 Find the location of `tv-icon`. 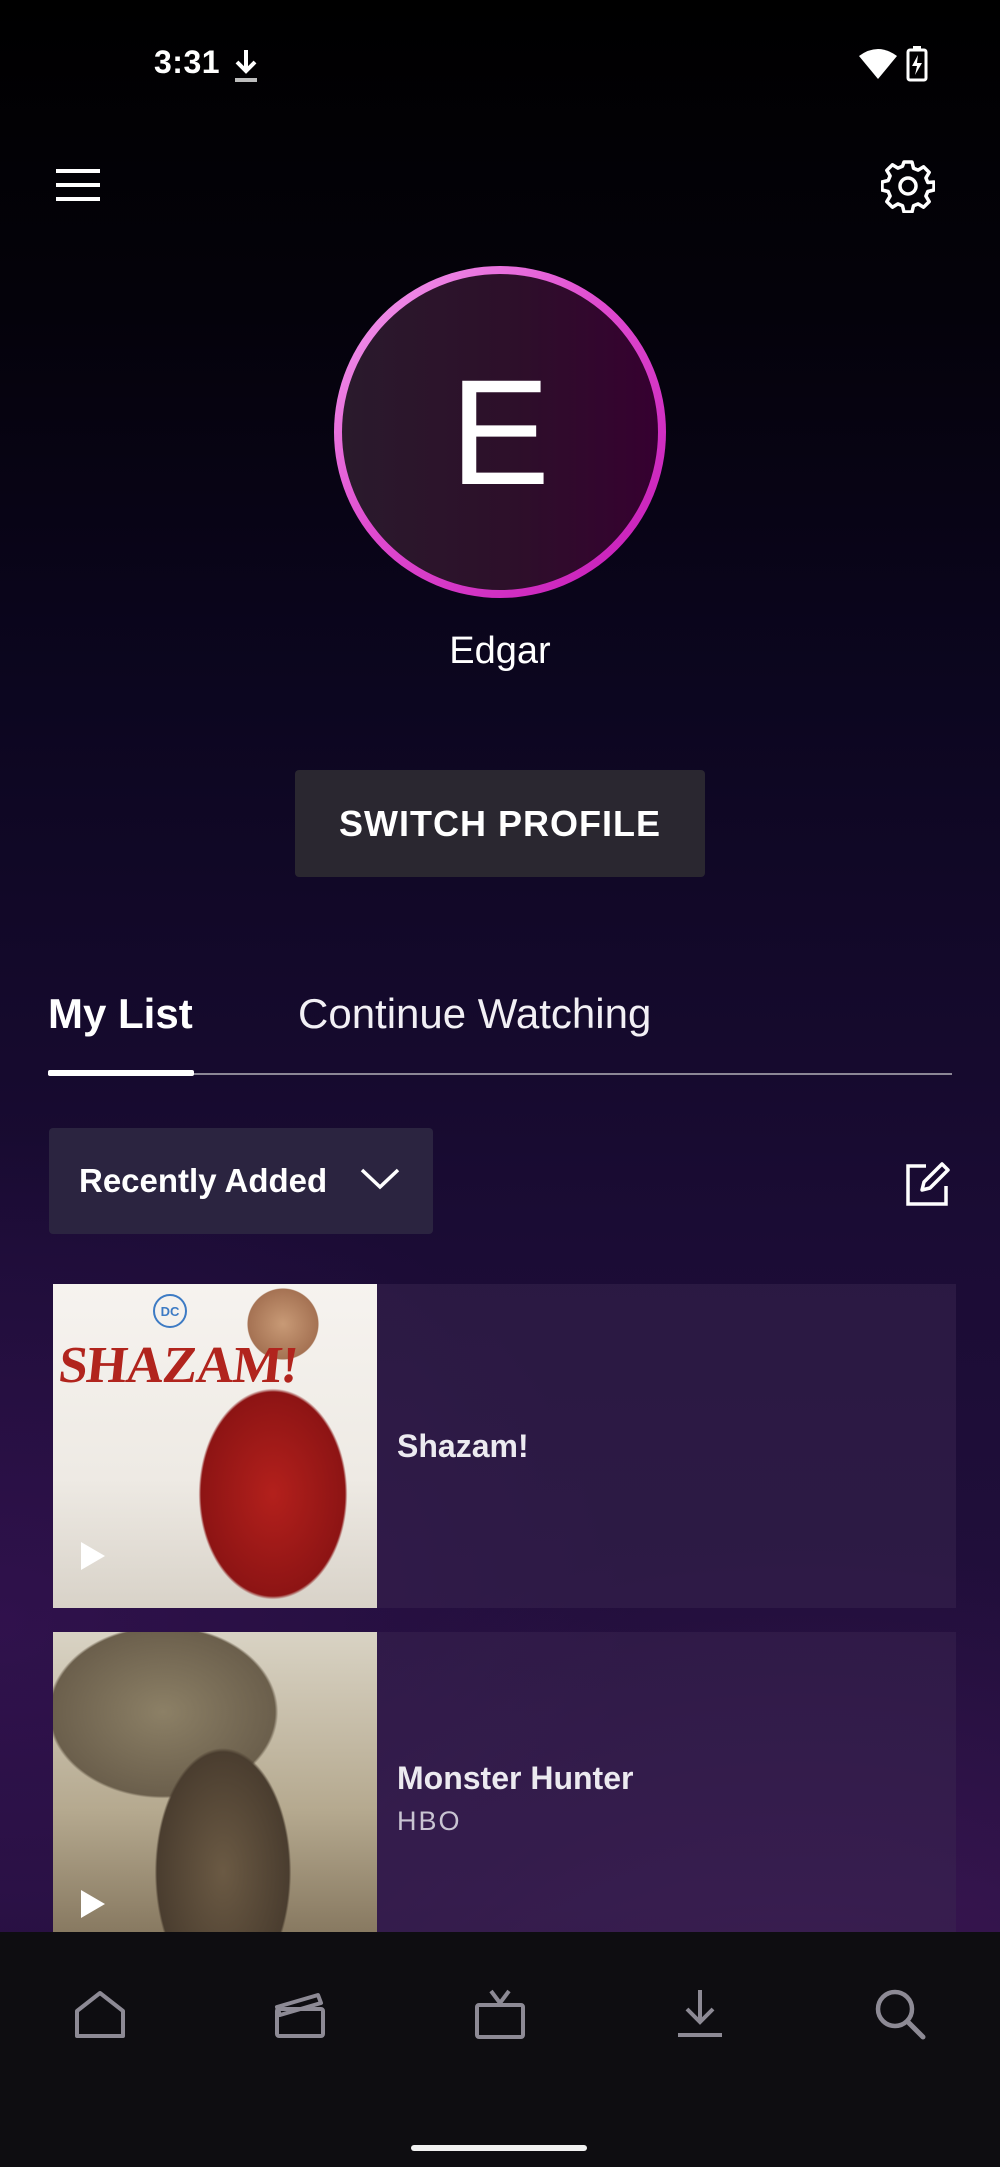

tv-icon is located at coordinates (500, 2014).